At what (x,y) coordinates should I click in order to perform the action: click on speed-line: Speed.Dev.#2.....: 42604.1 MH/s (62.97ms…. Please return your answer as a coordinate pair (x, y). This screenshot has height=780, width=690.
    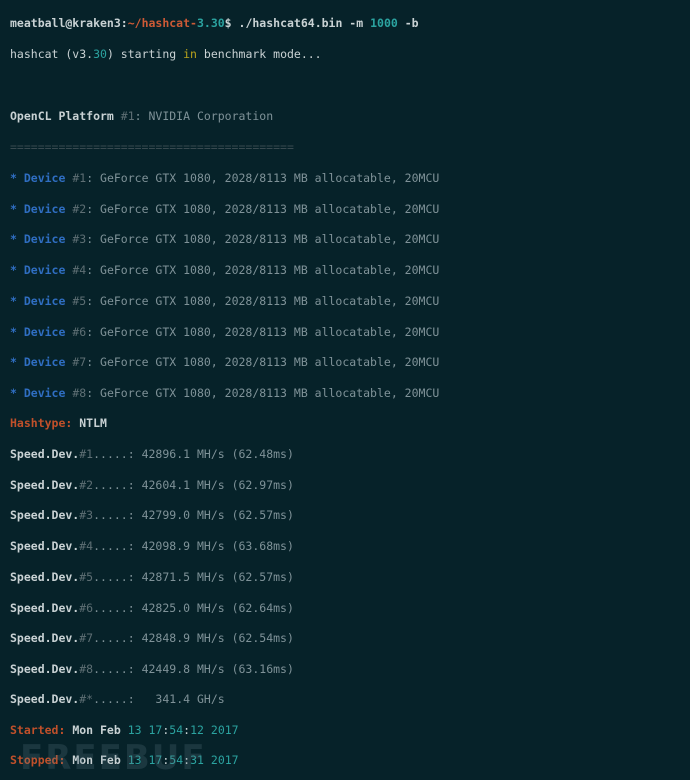
    Looking at the image, I should click on (152, 485).